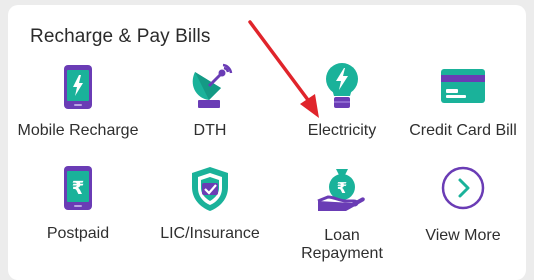  What do you see at coordinates (342, 253) in the screenshot?
I see `tile-label-line2: Repayment` at bounding box center [342, 253].